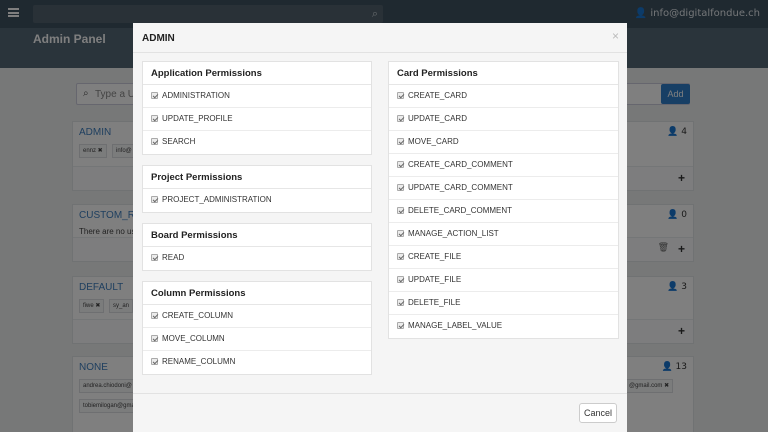 The height and width of the screenshot is (432, 768). Describe the element at coordinates (257, 235) in the screenshot. I see `panel-title: Board Permissions` at that location.